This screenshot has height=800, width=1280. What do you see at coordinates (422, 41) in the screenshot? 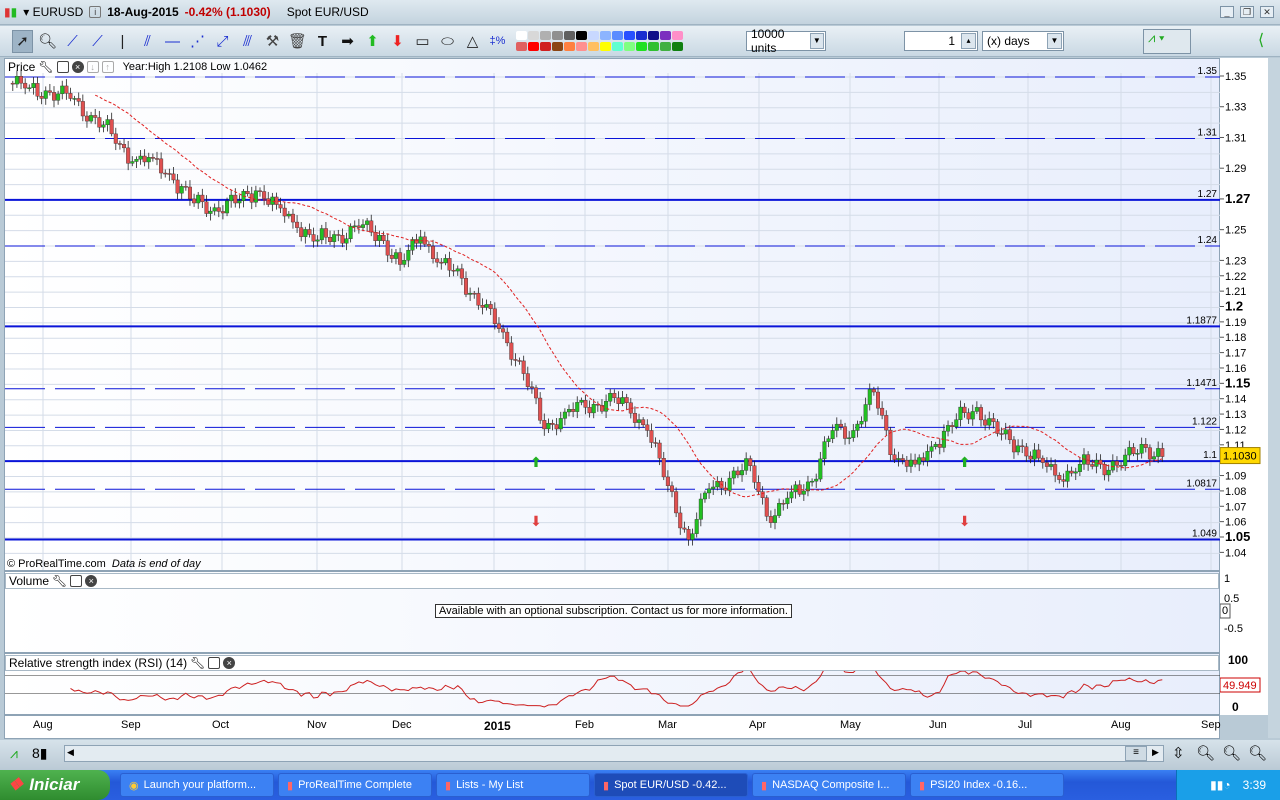
I see `rectangle-tool: ▭` at bounding box center [422, 41].